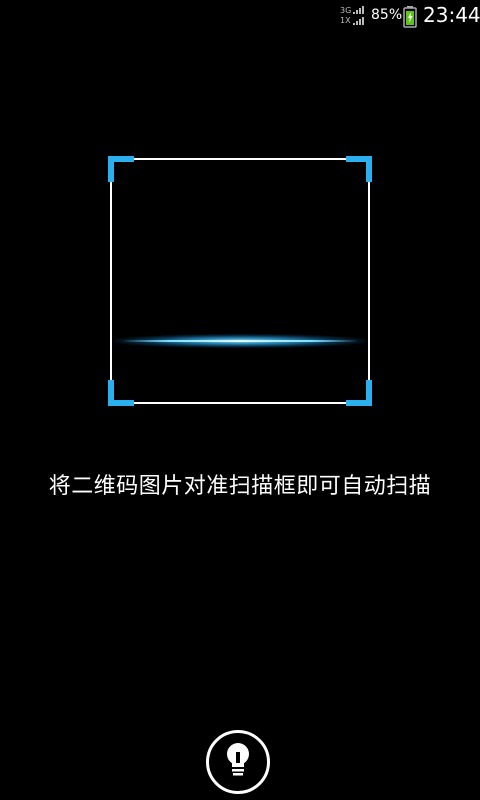 Image resolution: width=480 pixels, height=800 pixels. What do you see at coordinates (346, 10) in the screenshot?
I see `network-type-top: 3G` at bounding box center [346, 10].